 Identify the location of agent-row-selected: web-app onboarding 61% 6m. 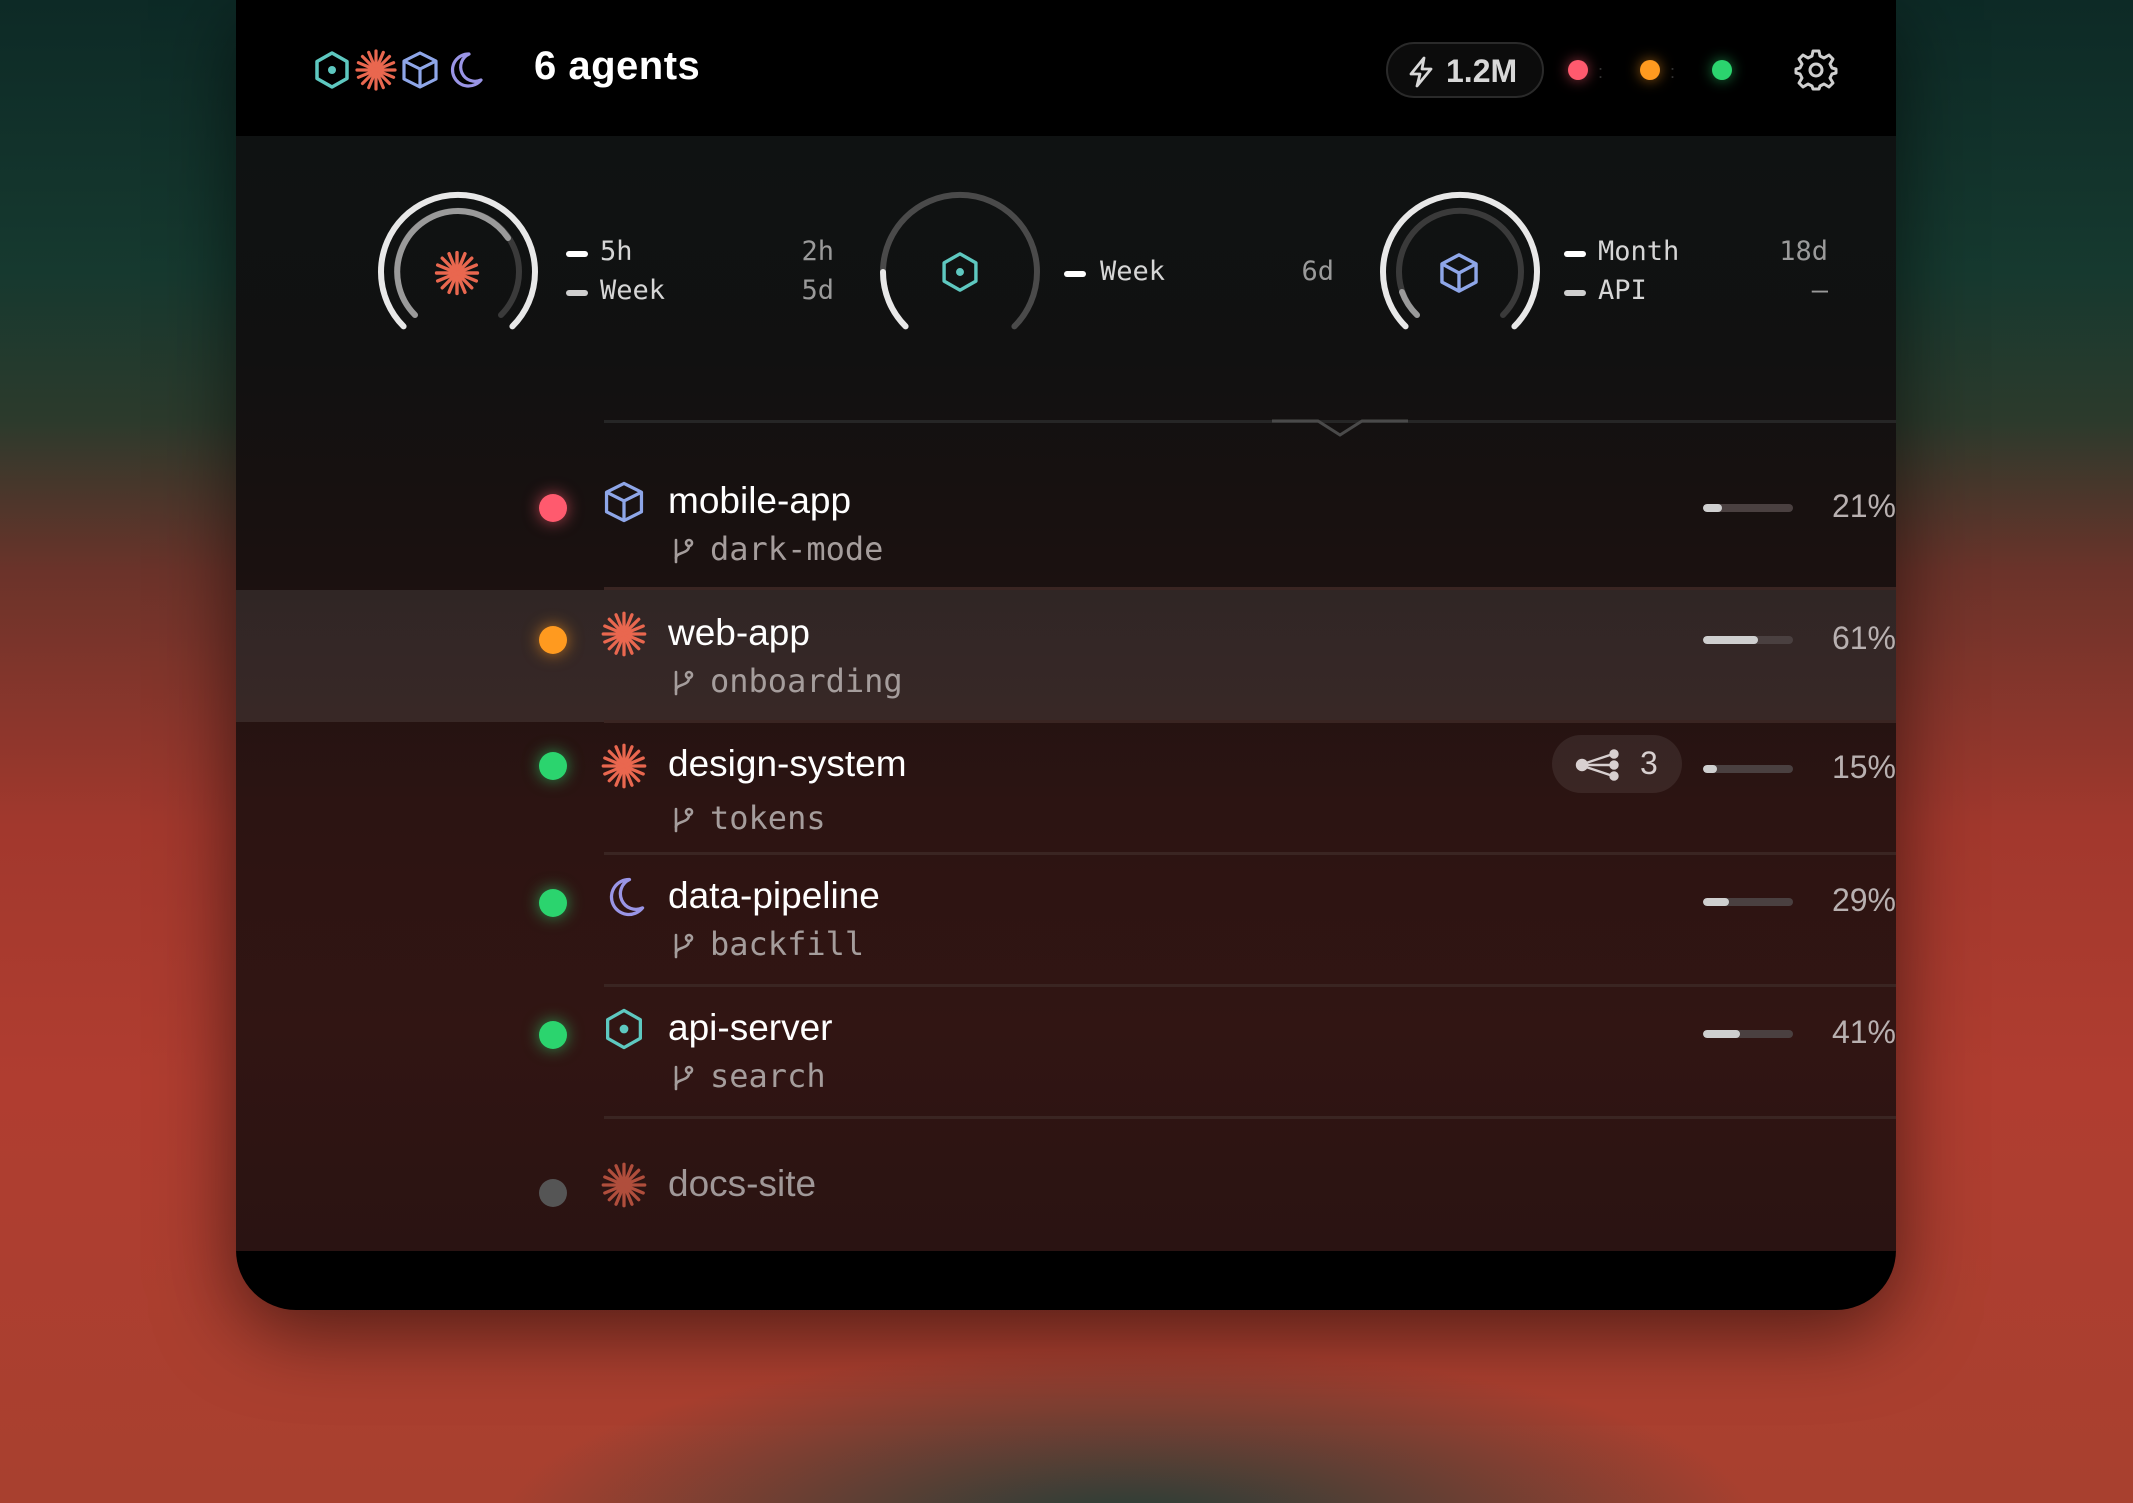
(1066, 656).